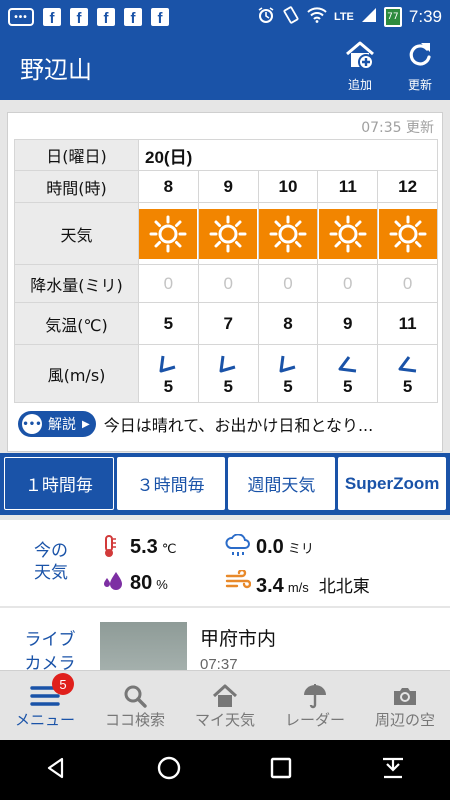 This screenshot has height=800, width=450. Describe the element at coordinates (51, 562) in the screenshot. I see `current-weather-label: 今の天気` at that location.